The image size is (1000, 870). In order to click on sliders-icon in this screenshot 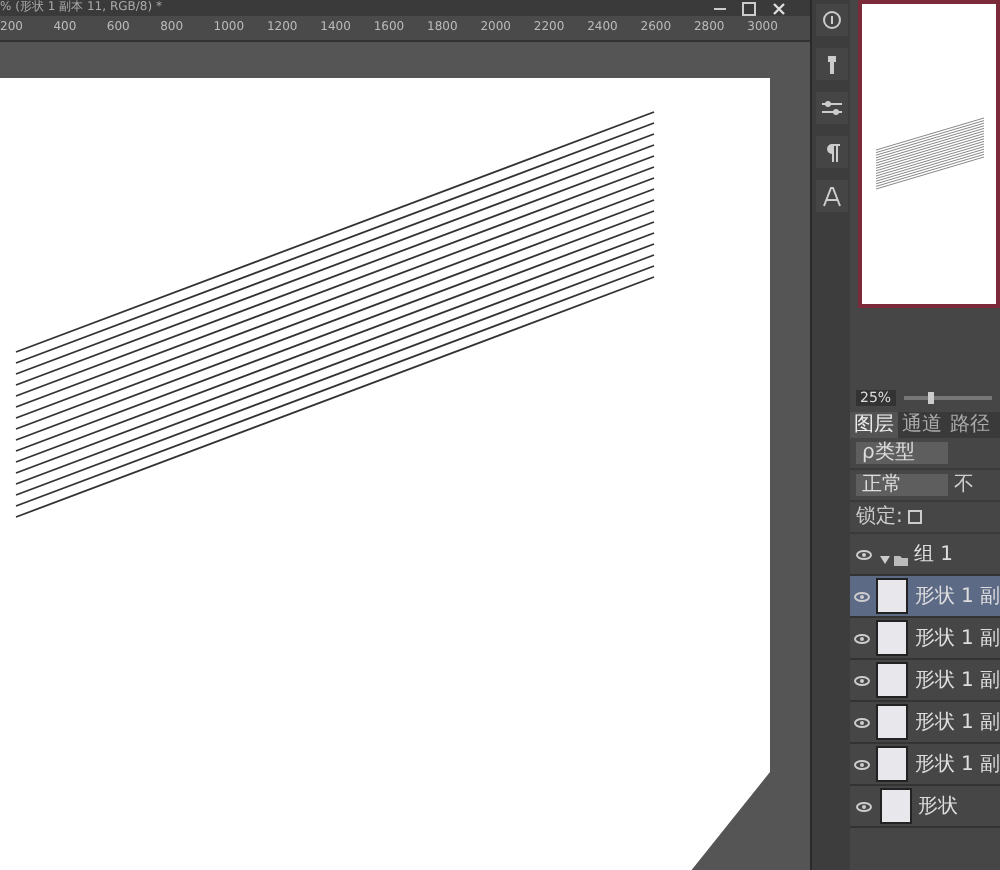, I will do `click(831, 108)`.